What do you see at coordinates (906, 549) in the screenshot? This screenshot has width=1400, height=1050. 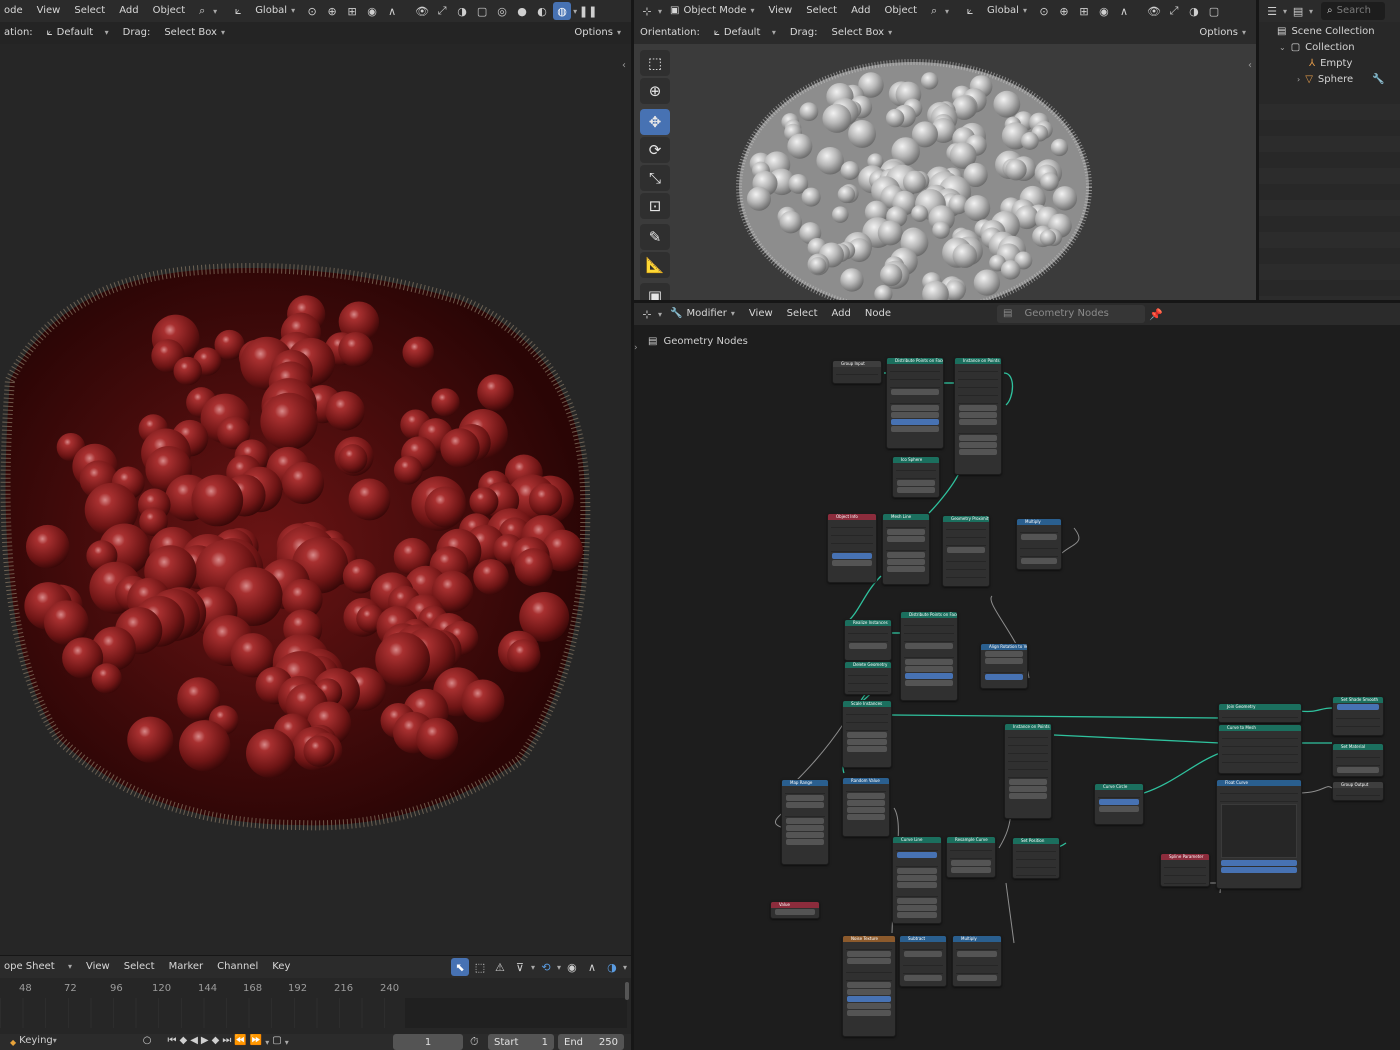 I see `node-mesh-line: Mesh Line` at bounding box center [906, 549].